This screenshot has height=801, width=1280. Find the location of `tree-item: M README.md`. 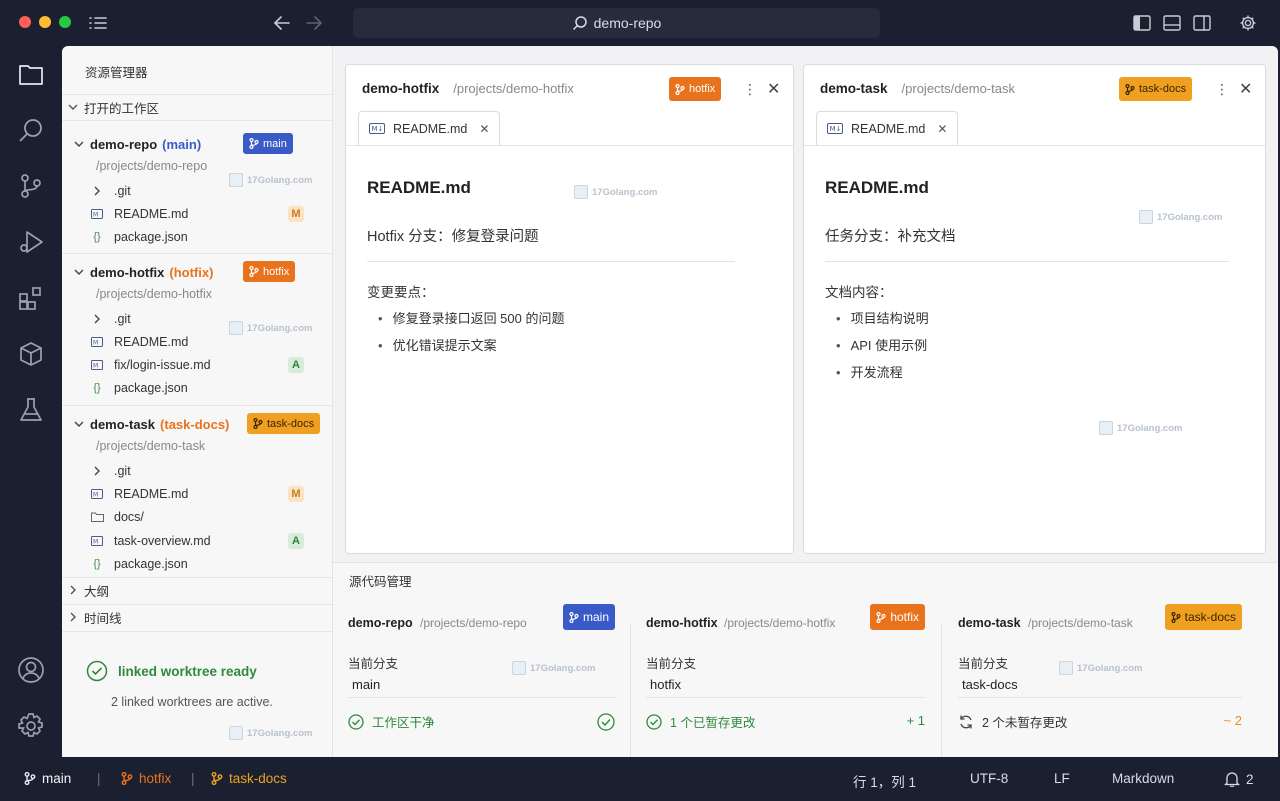

tree-item: M README.md is located at coordinates (205, 342).